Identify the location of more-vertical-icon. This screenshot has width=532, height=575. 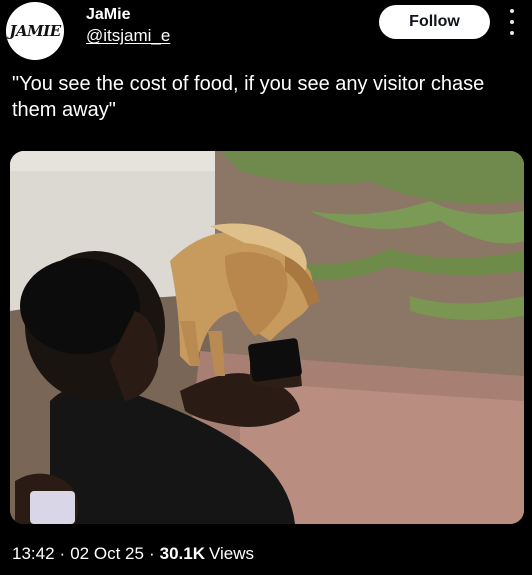
(512, 22).